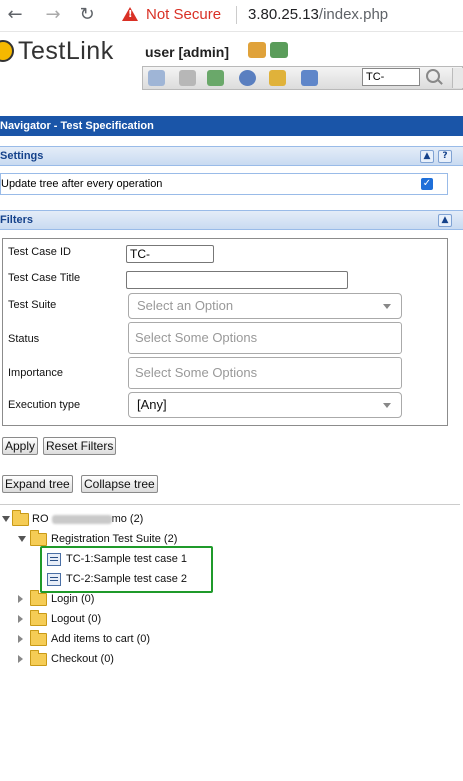 The width and height of the screenshot is (463, 781). What do you see at coordinates (231, 126) in the screenshot?
I see `navigator-title: Navigator - Test Specification` at bounding box center [231, 126].